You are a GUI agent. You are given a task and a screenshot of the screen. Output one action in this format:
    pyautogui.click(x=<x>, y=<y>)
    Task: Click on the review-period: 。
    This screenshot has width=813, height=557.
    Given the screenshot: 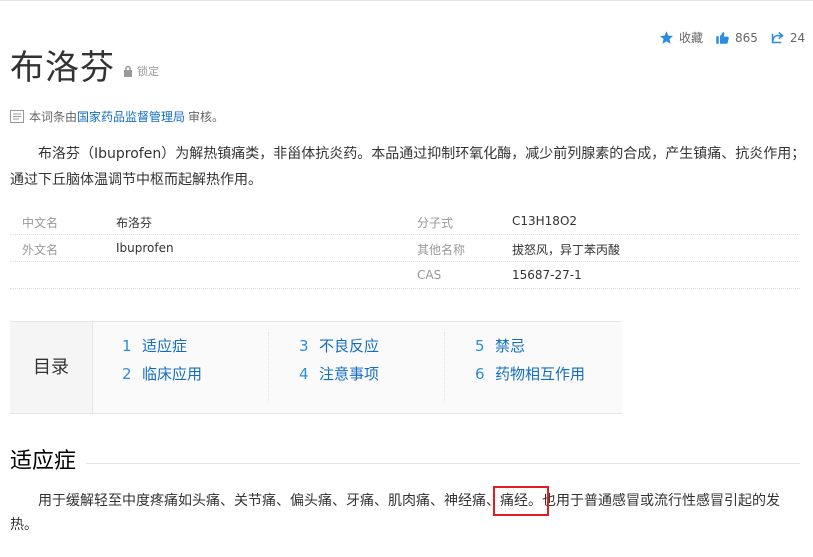 What is the action you would take?
    pyautogui.click(x=218, y=117)
    